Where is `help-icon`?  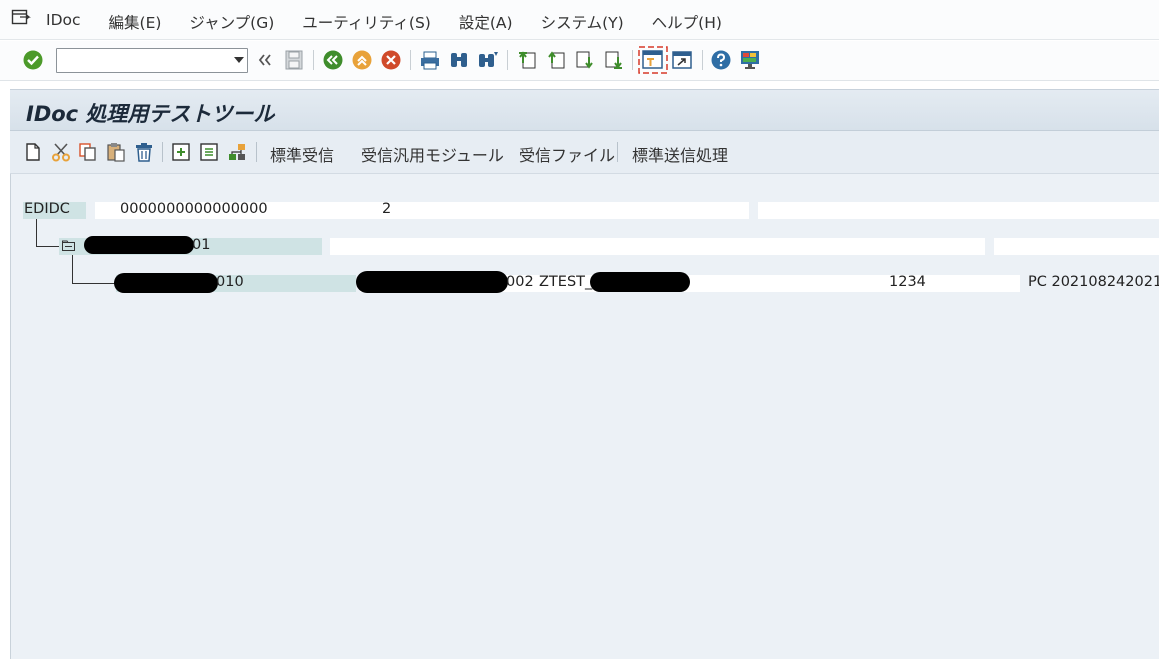
help-icon is located at coordinates (721, 60).